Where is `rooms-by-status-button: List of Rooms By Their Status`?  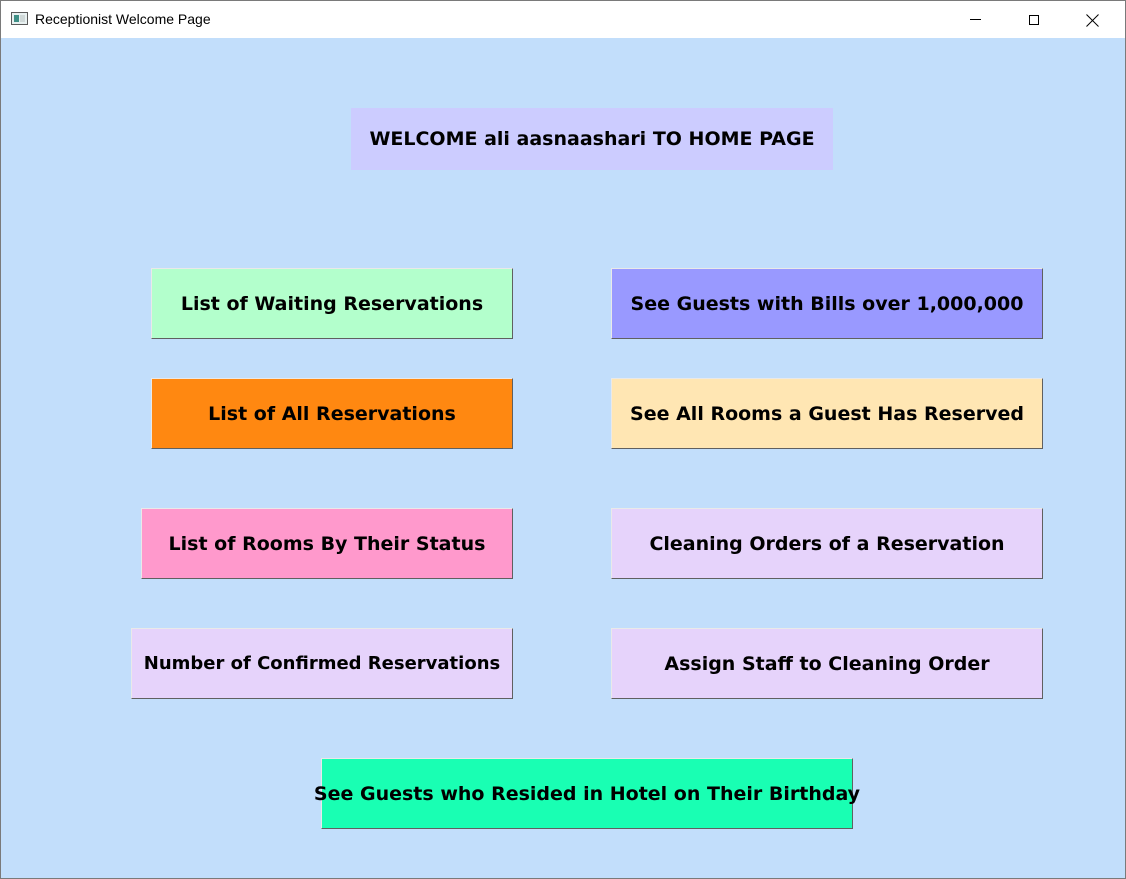
rooms-by-status-button: List of Rooms By Their Status is located at coordinates (327, 543).